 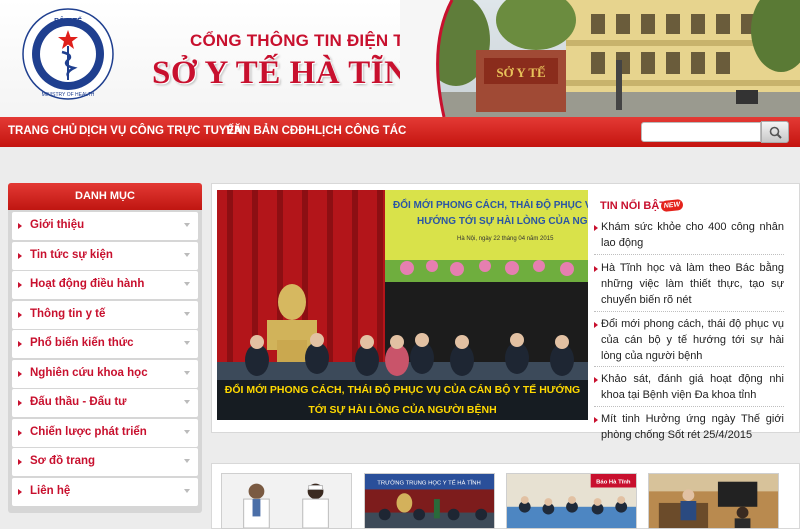 What do you see at coordinates (68, 95) in the screenshot?
I see `logo-bottom-text: MINISTRY OF HEALTH` at bounding box center [68, 95].